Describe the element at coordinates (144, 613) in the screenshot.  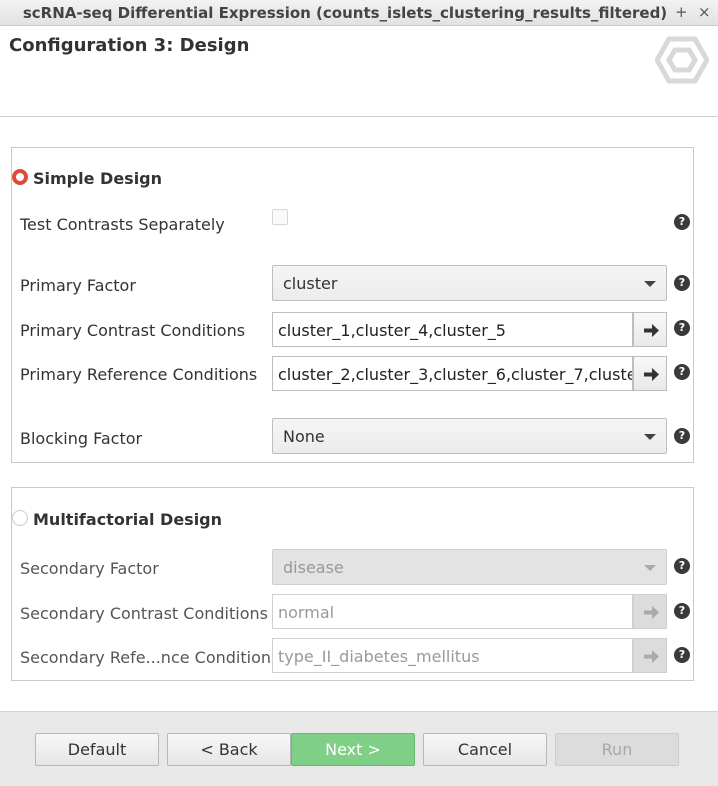
I see `secondary-contrast-label: Secondary Contrast Conditions` at that location.